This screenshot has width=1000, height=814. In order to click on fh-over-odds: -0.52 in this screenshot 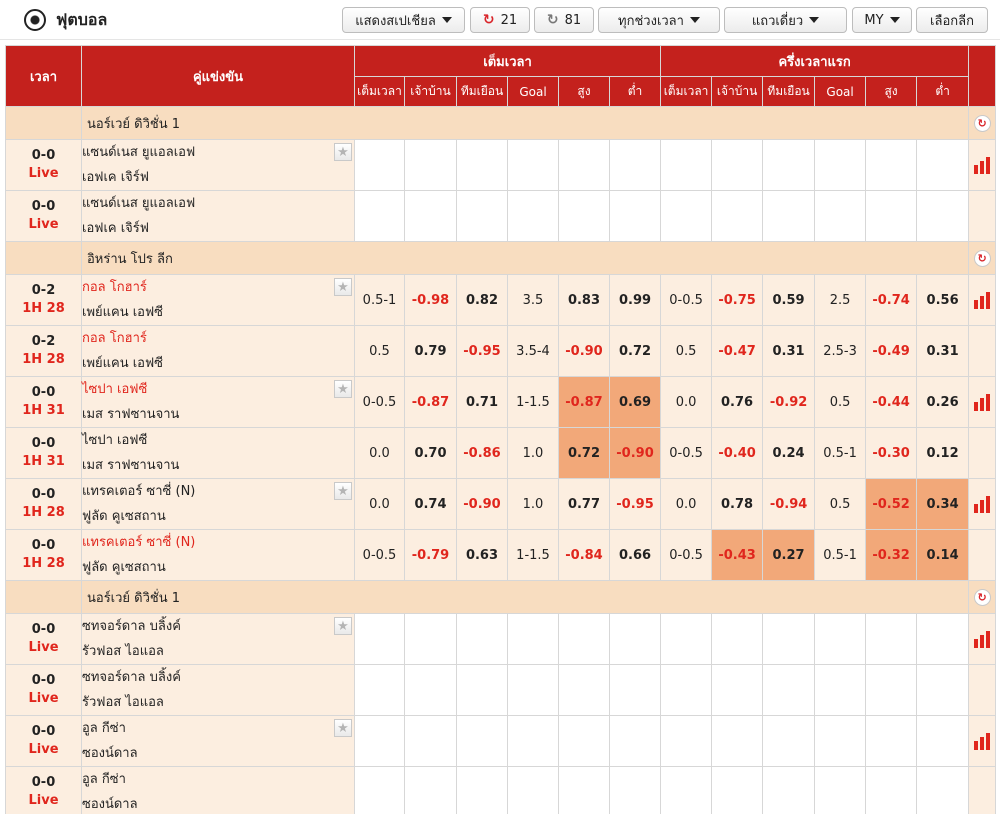, I will do `click(891, 504)`.